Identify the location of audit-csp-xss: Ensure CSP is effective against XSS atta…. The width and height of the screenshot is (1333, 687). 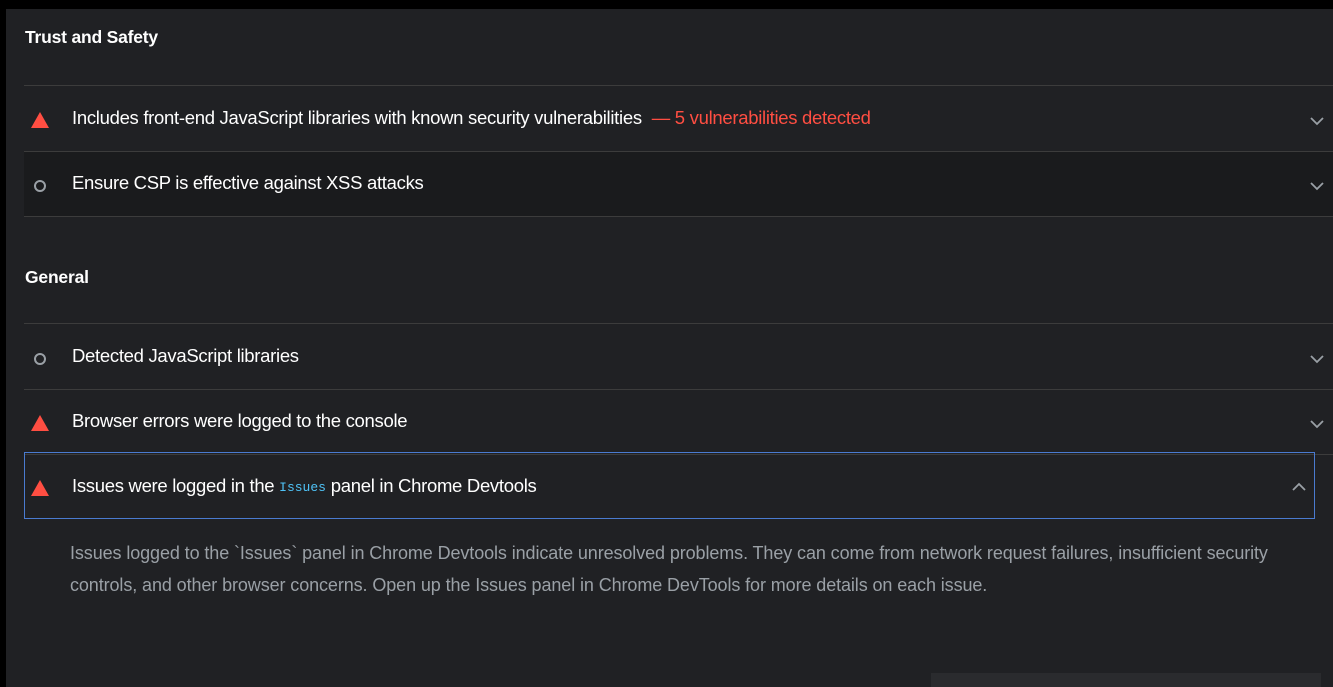
(678, 184).